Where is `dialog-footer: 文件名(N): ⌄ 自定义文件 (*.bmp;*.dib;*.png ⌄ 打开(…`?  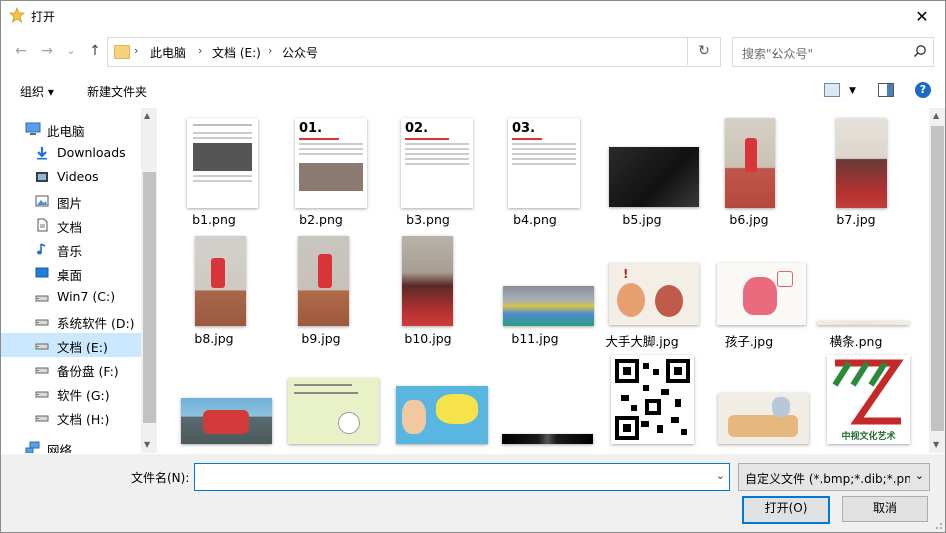 dialog-footer: 文件名(N): ⌄ 自定义文件 (*.bmp;*.dib;*.png ⌄ 打开(… is located at coordinates (473, 493).